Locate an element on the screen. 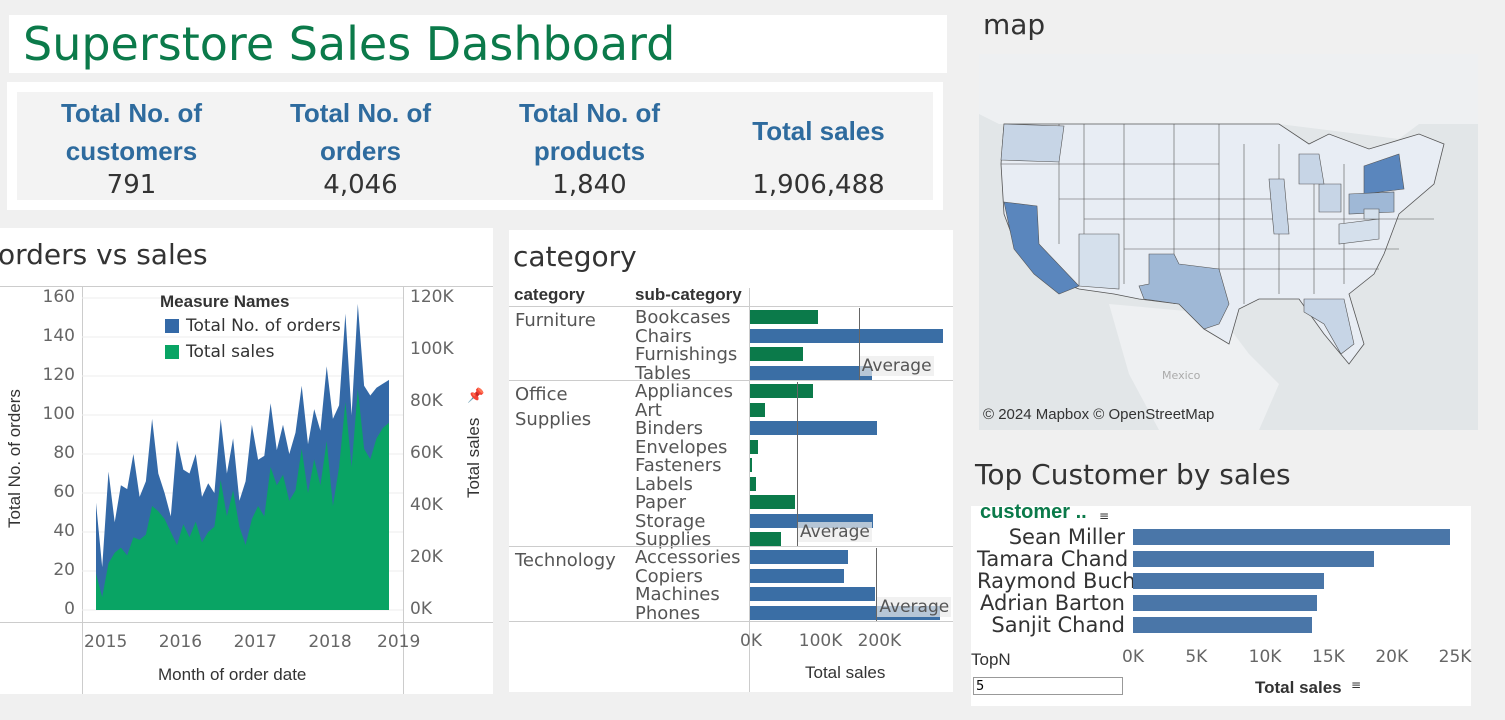  orders-x-tick: 2019 is located at coordinates (399, 642).